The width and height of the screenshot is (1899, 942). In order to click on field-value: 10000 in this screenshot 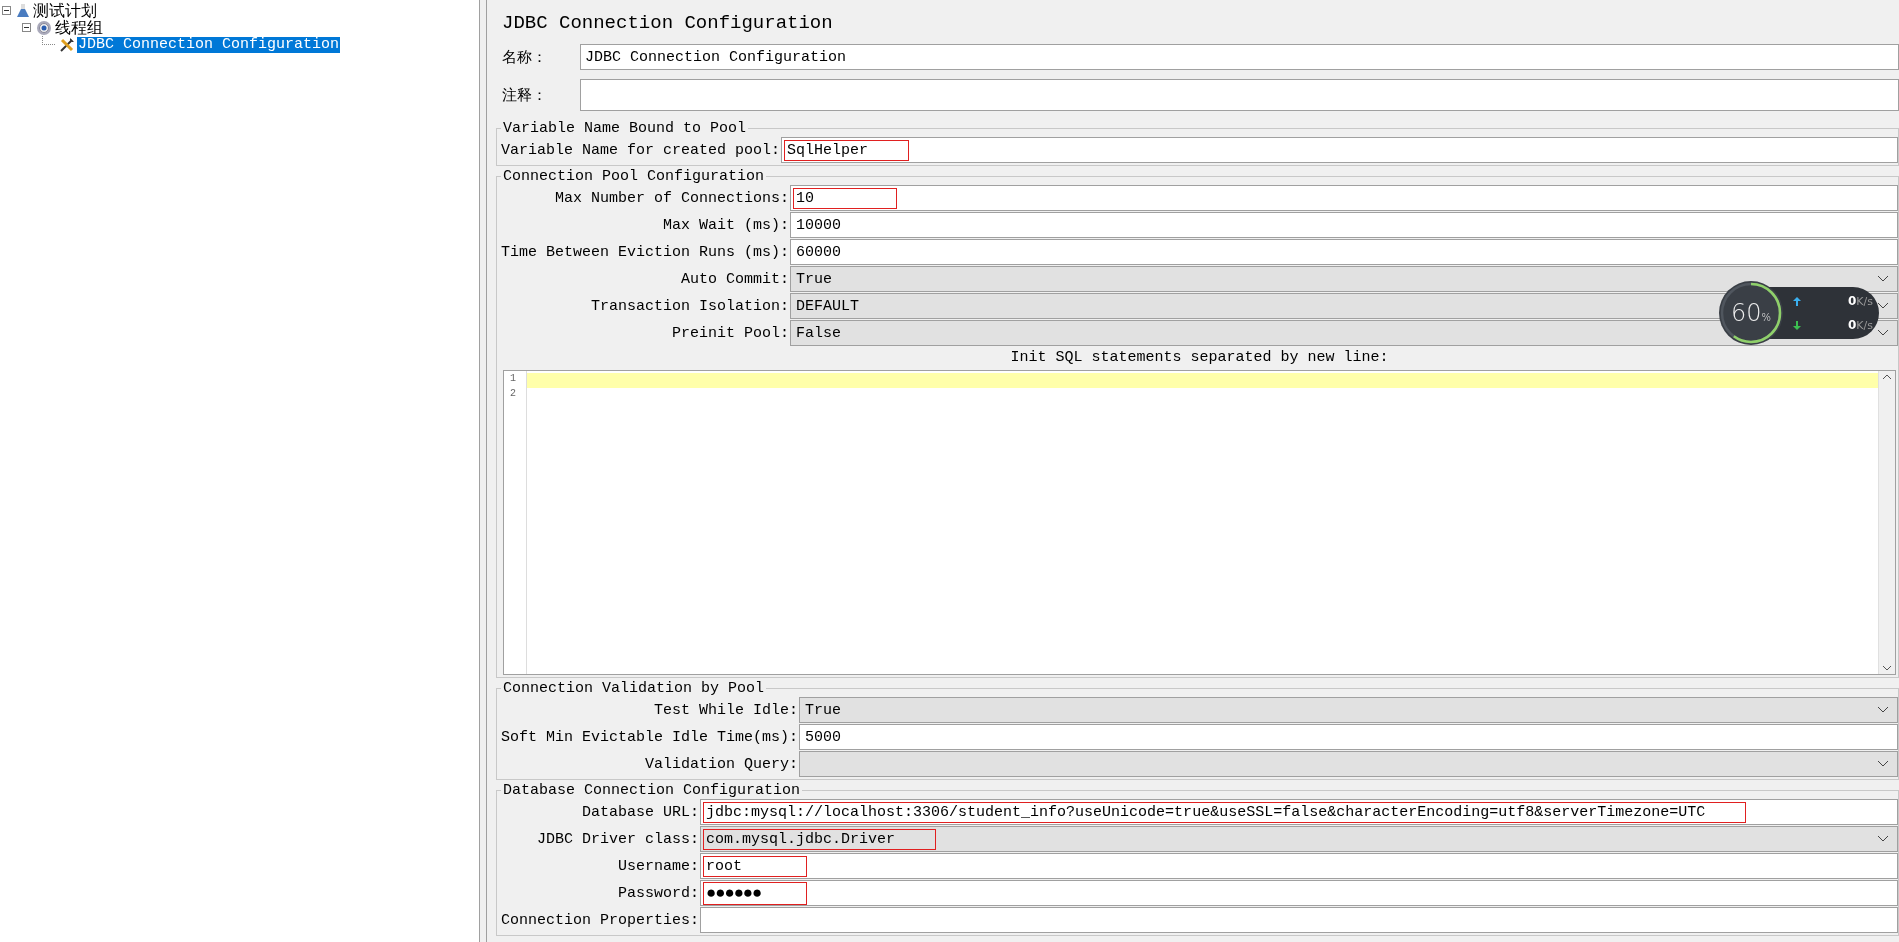, I will do `click(819, 225)`.